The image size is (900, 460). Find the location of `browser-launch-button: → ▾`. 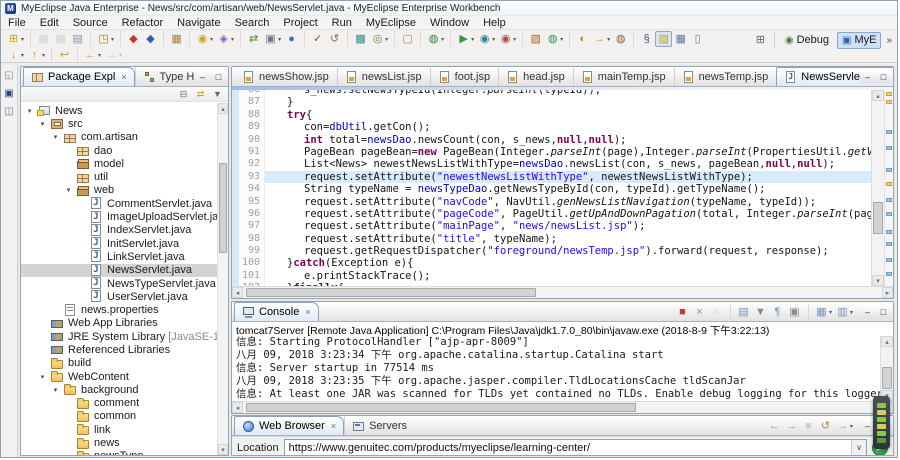

browser-launch-button: → ▾ is located at coordinates (844, 426).